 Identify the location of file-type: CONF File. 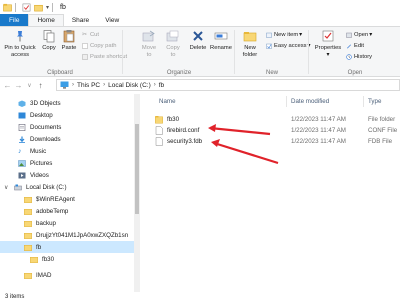
(383, 130).